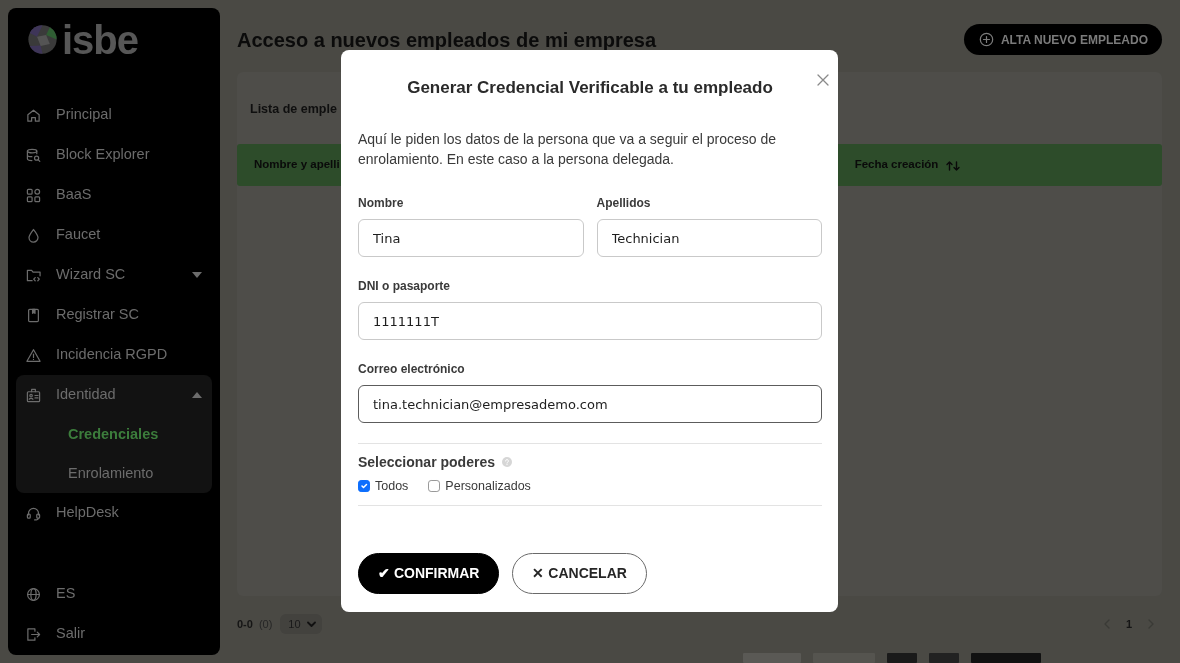 This screenshot has width=1180, height=663. What do you see at coordinates (114, 395) in the screenshot?
I see `sidebar-item: Identidad` at bounding box center [114, 395].